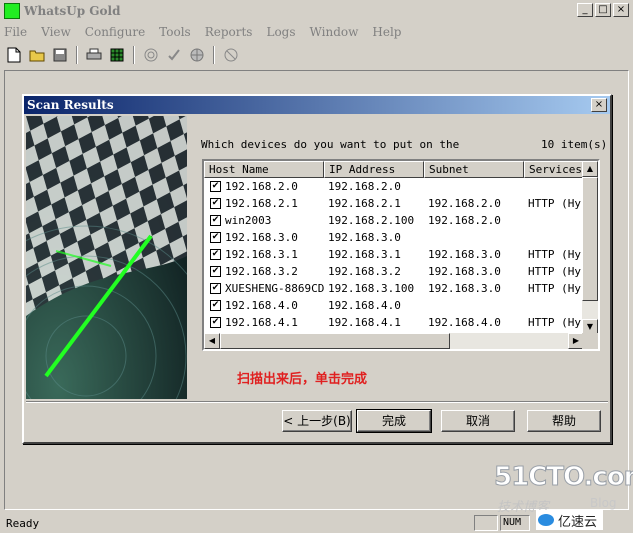 The image size is (633, 533). Describe the element at coordinates (60, 55) in the screenshot. I see `save-icon` at that location.